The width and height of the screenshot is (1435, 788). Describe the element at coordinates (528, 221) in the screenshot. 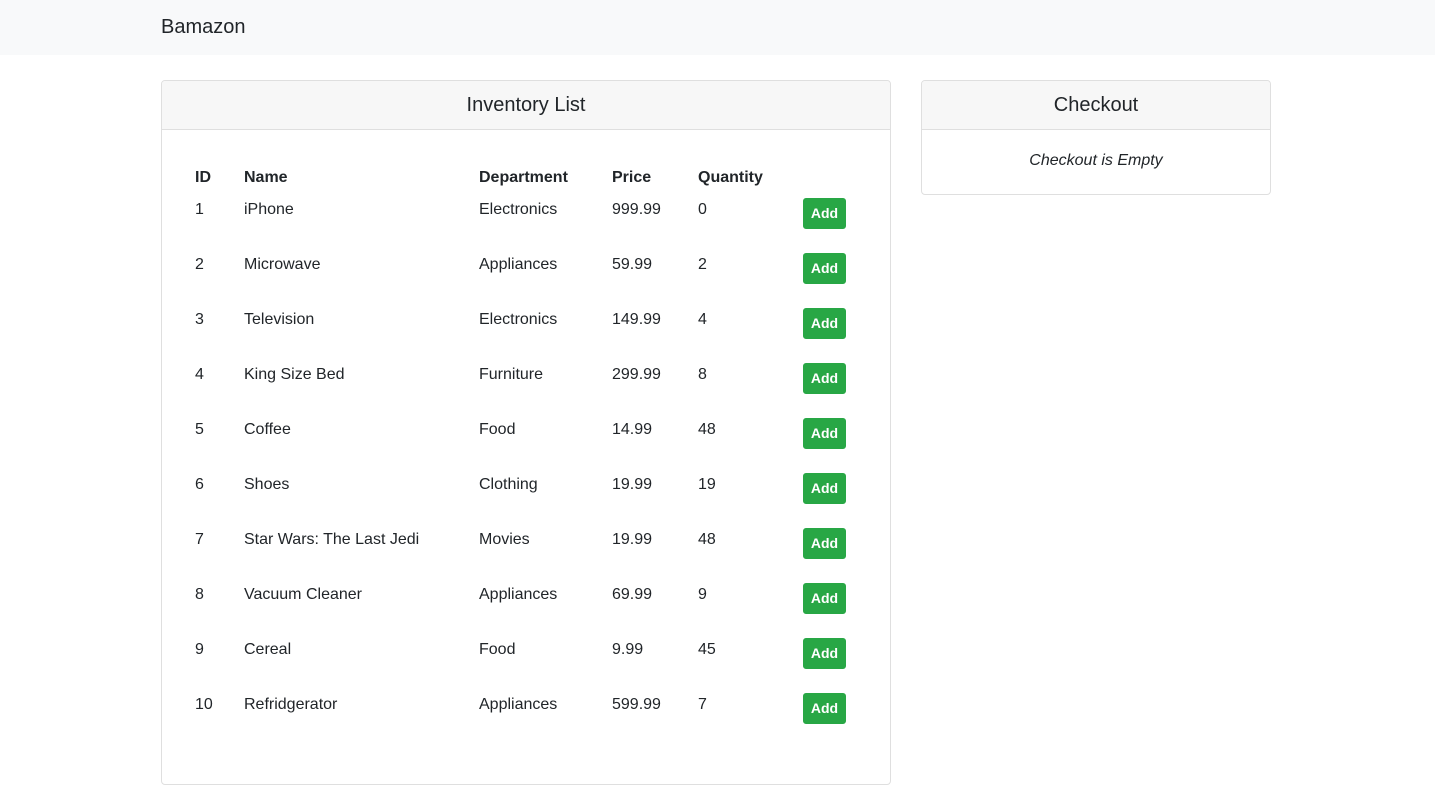

I see `table-row: 1 iPhone Electronics 999.99 0 Add` at that location.